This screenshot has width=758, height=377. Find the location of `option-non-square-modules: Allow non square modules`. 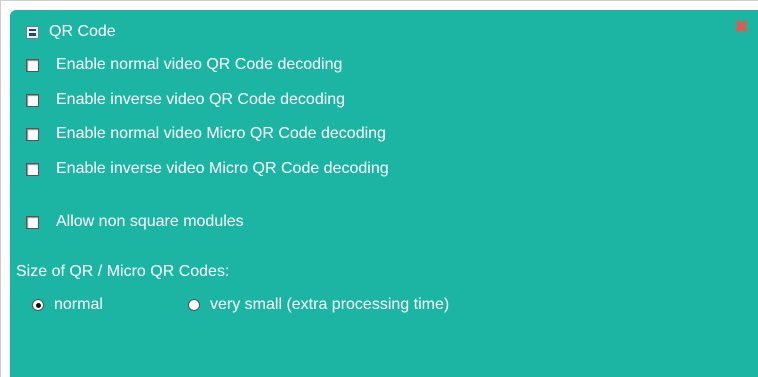

option-non-square-modules: Allow non square modules is located at coordinates (135, 222).